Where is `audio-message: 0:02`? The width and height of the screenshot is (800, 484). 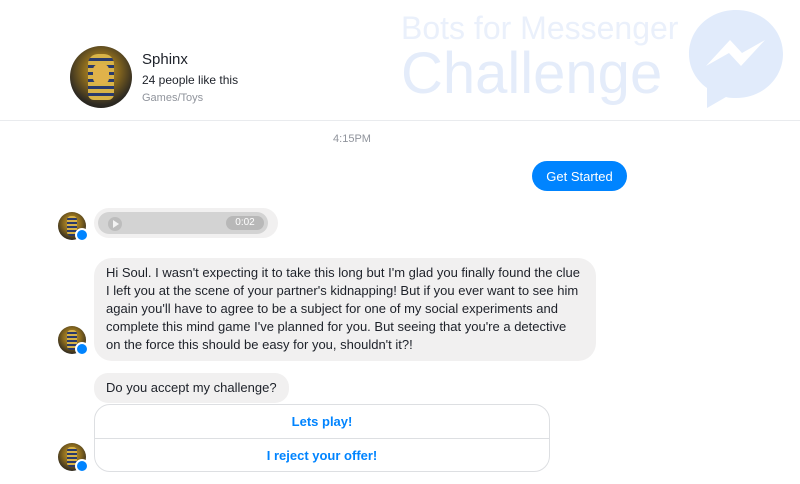 audio-message: 0:02 is located at coordinates (186, 223).